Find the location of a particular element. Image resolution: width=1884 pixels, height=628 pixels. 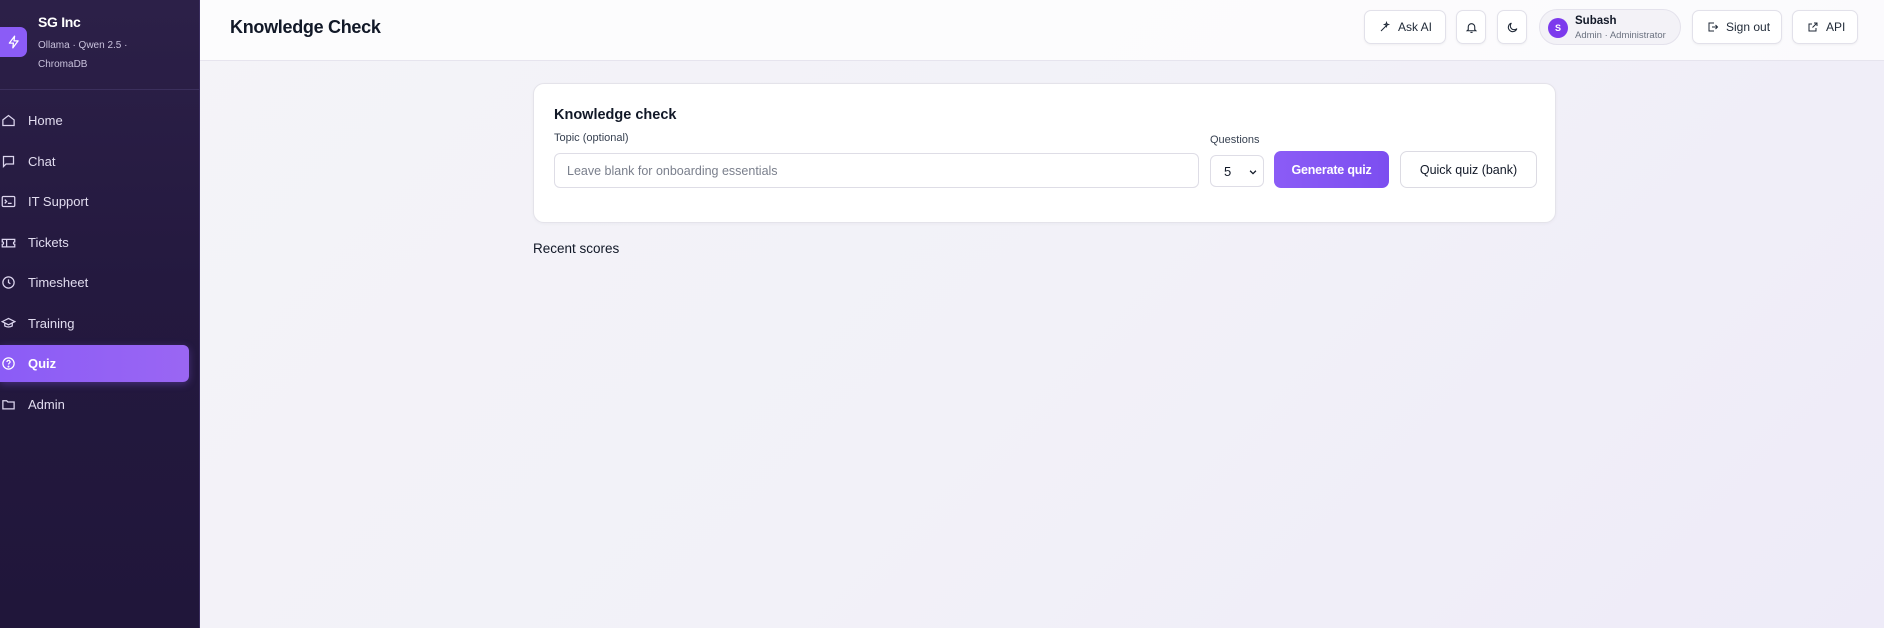

theme-toggle-button is located at coordinates (1512, 27).